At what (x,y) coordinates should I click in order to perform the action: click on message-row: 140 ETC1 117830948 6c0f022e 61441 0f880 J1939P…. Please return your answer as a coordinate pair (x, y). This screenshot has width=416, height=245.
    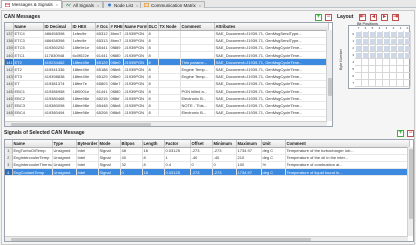
    Looking at the image, I should click on (167, 55).